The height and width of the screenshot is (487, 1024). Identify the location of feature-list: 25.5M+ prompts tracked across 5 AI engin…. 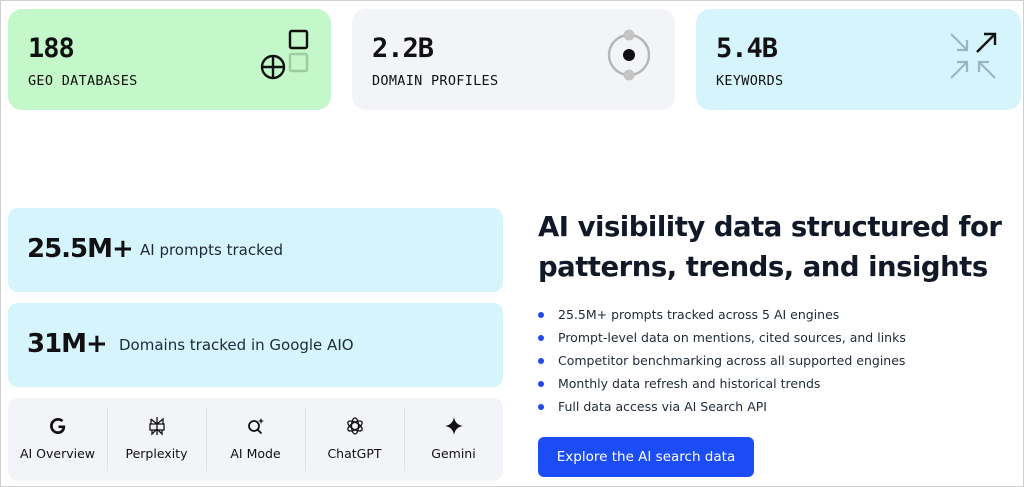
(722, 360).